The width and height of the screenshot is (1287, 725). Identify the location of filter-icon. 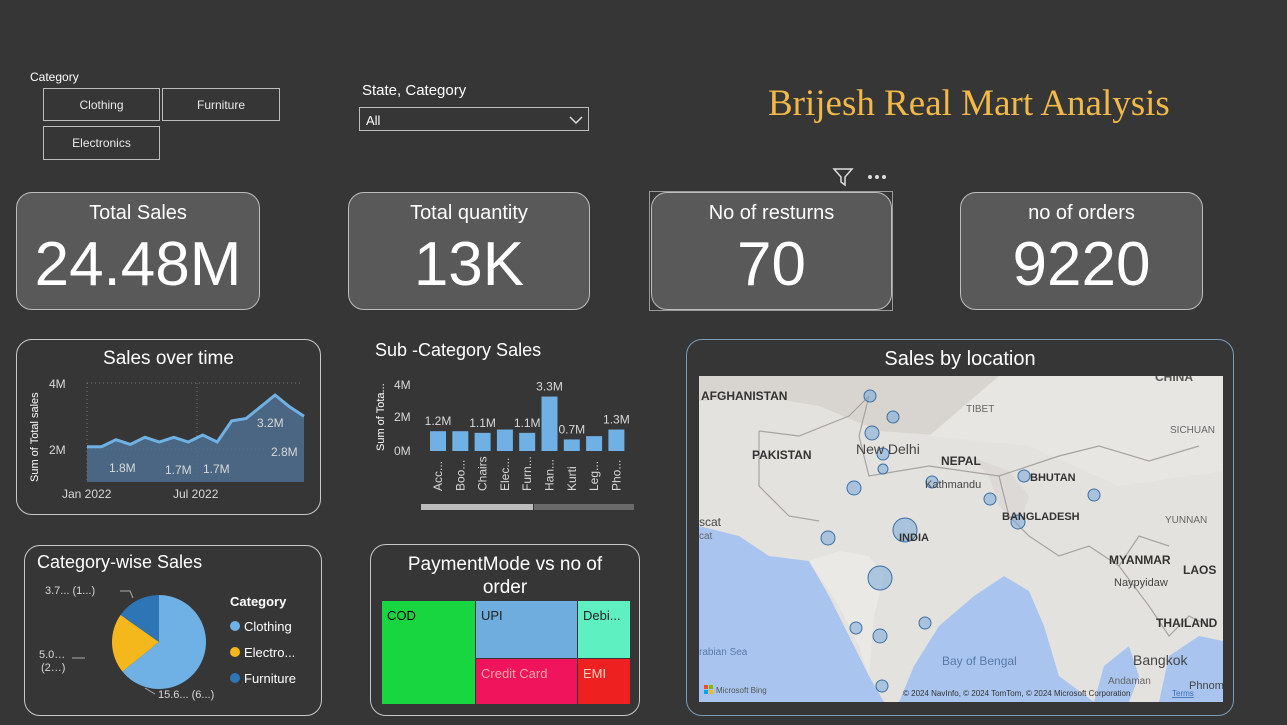
(843, 177).